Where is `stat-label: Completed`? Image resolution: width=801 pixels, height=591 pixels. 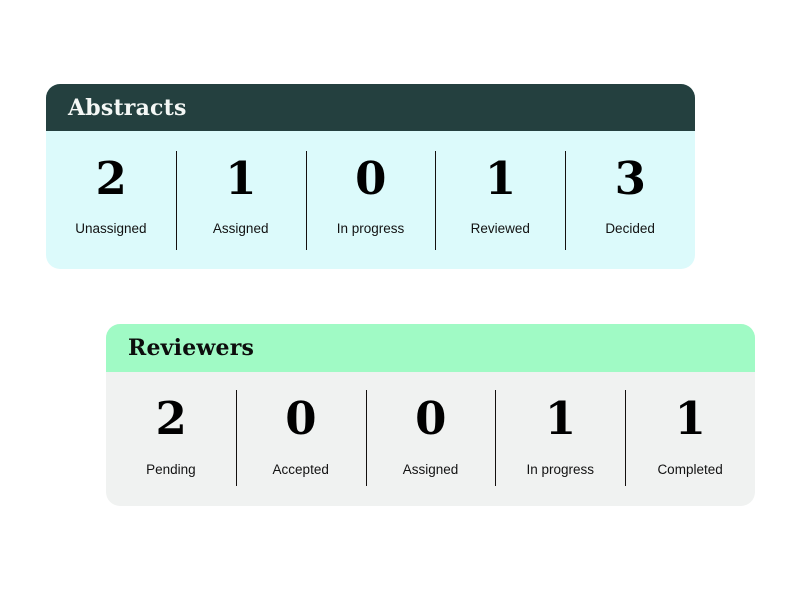 stat-label: Completed is located at coordinates (690, 469).